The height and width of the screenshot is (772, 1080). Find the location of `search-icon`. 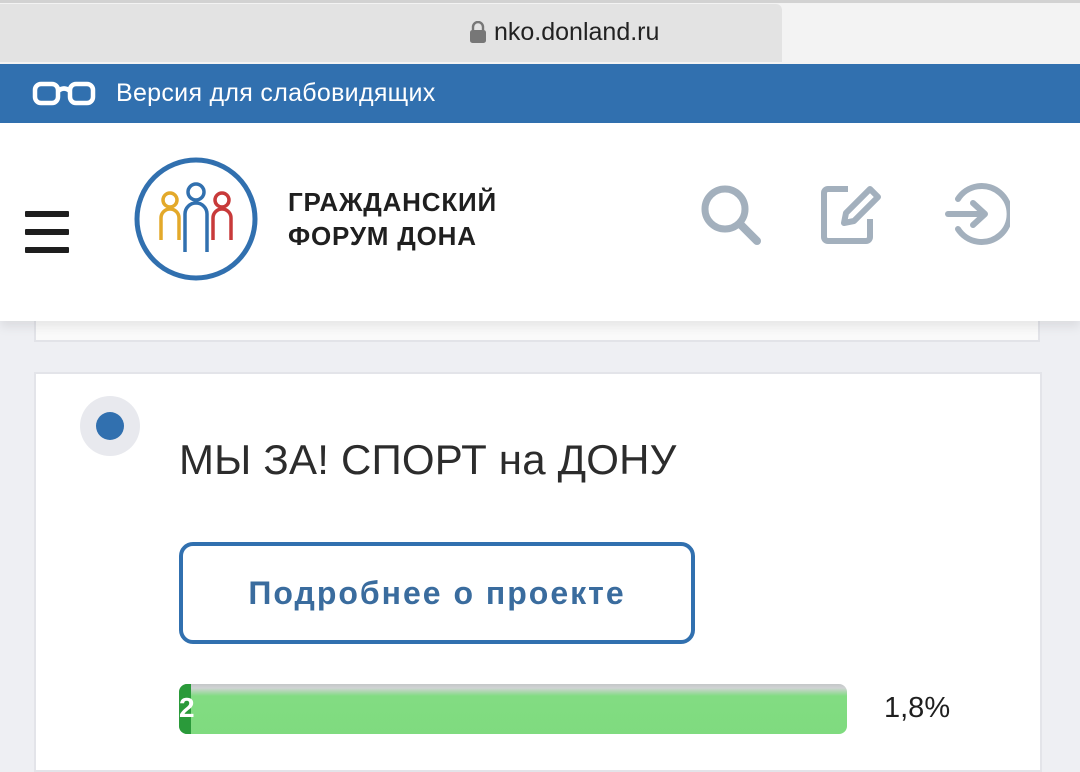

search-icon is located at coordinates (730, 214).